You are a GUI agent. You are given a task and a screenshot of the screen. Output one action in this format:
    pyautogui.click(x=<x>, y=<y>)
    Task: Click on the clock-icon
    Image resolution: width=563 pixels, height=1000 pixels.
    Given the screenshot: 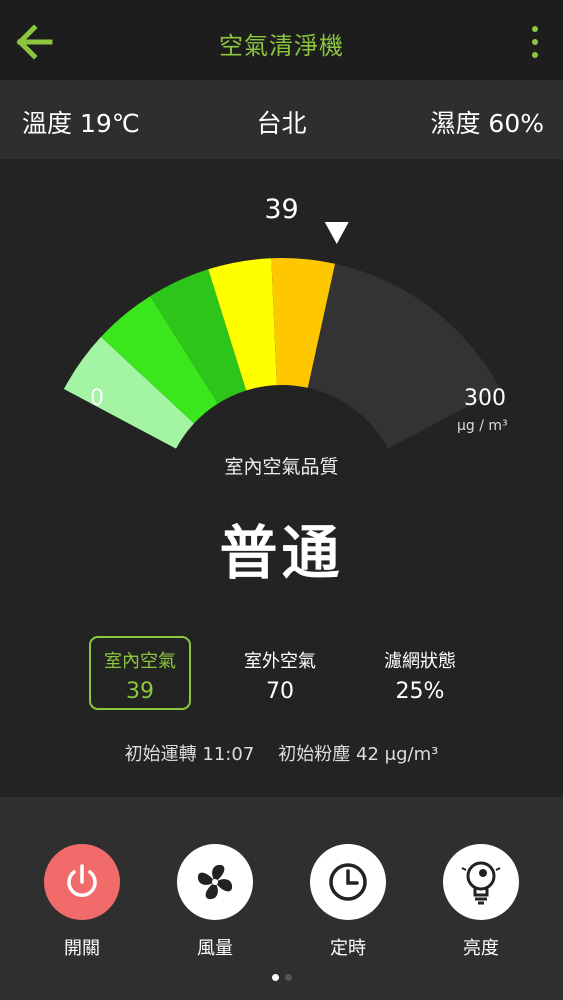 What is the action you would take?
    pyautogui.click(x=348, y=882)
    